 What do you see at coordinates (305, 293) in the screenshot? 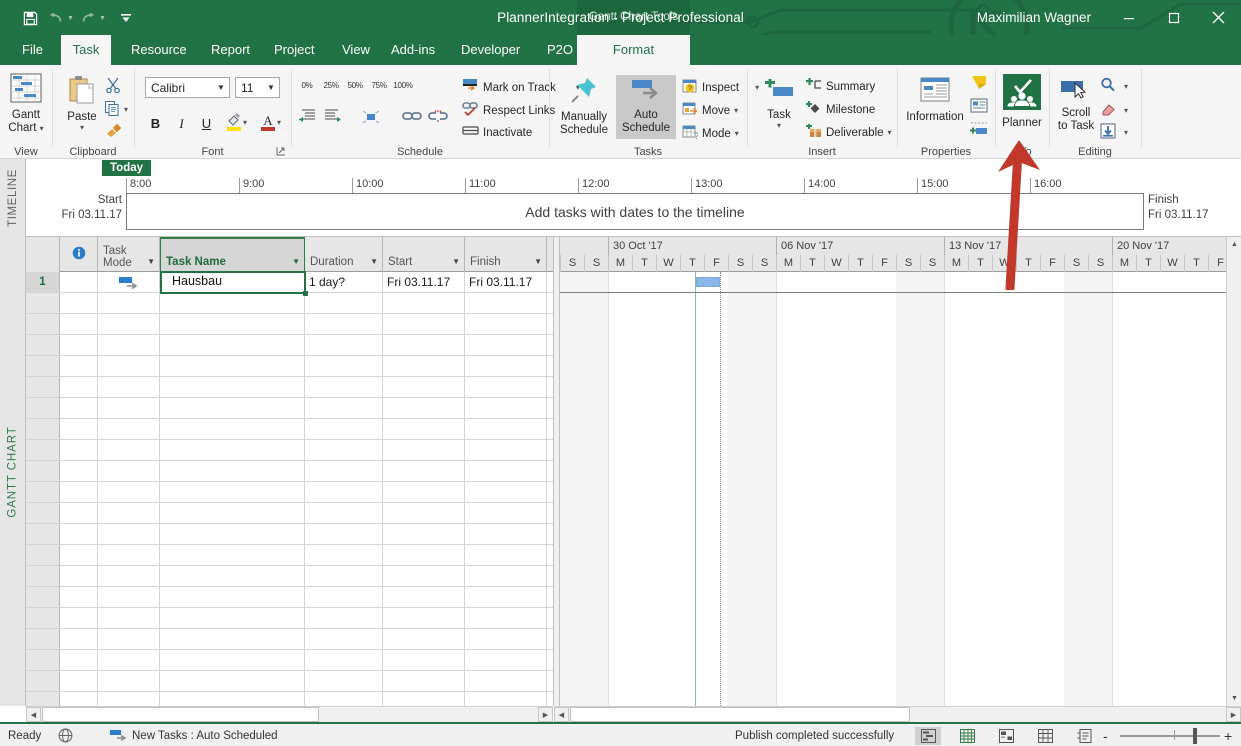
I see `selection-fill-handle` at bounding box center [305, 293].